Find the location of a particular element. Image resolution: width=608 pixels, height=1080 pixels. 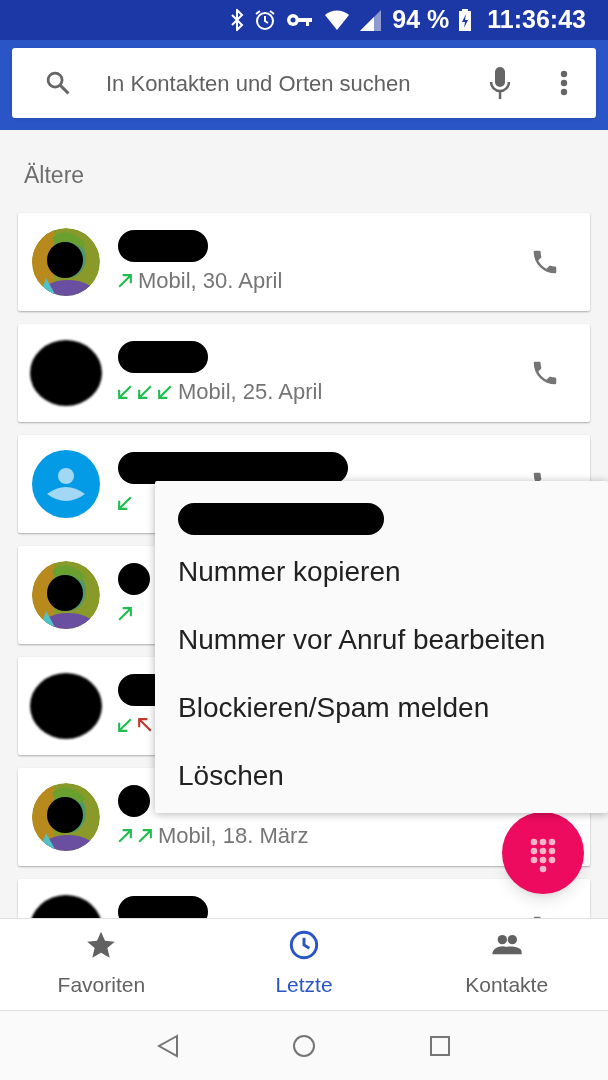

more-options-icon is located at coordinates (564, 83).